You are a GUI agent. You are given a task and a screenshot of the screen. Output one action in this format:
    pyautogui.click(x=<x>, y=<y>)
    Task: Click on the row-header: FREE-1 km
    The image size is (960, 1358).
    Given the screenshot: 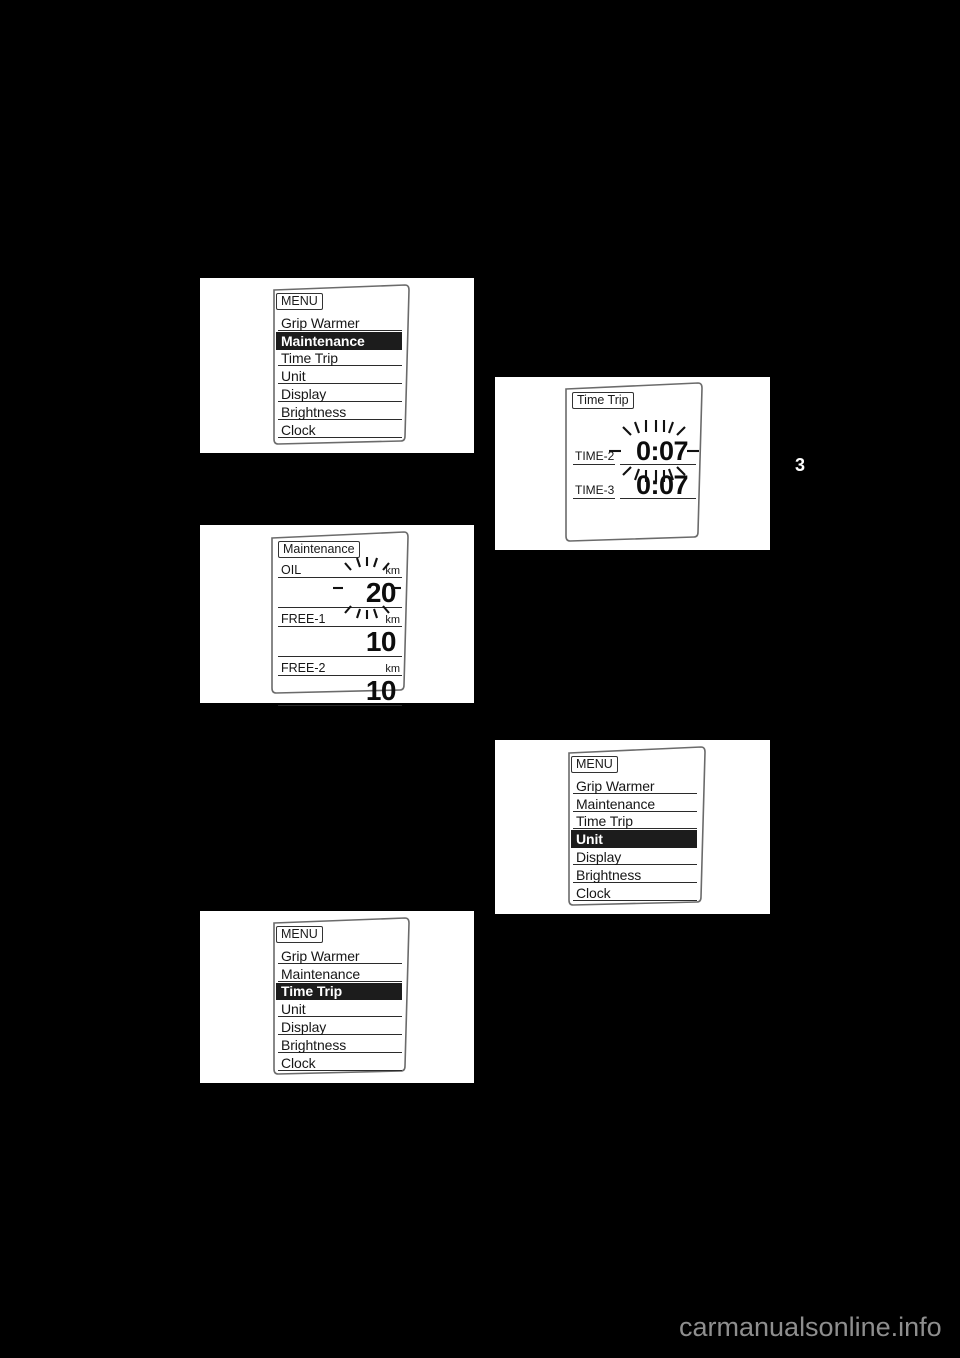 What is the action you would take?
    pyautogui.click(x=340, y=619)
    